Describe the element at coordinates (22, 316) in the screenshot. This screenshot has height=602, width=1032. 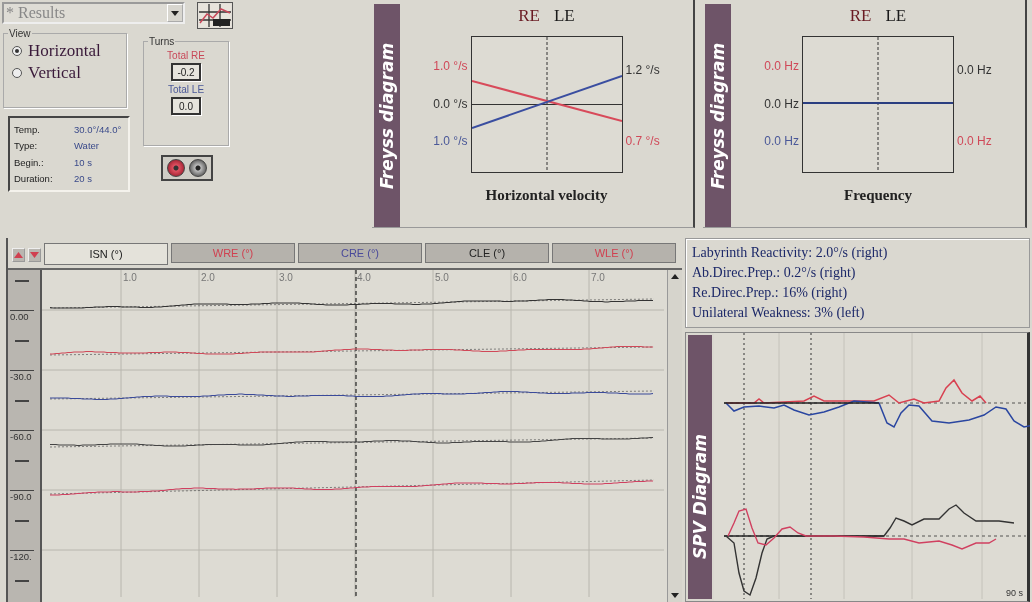
I see `axis-label: 0.00` at that location.